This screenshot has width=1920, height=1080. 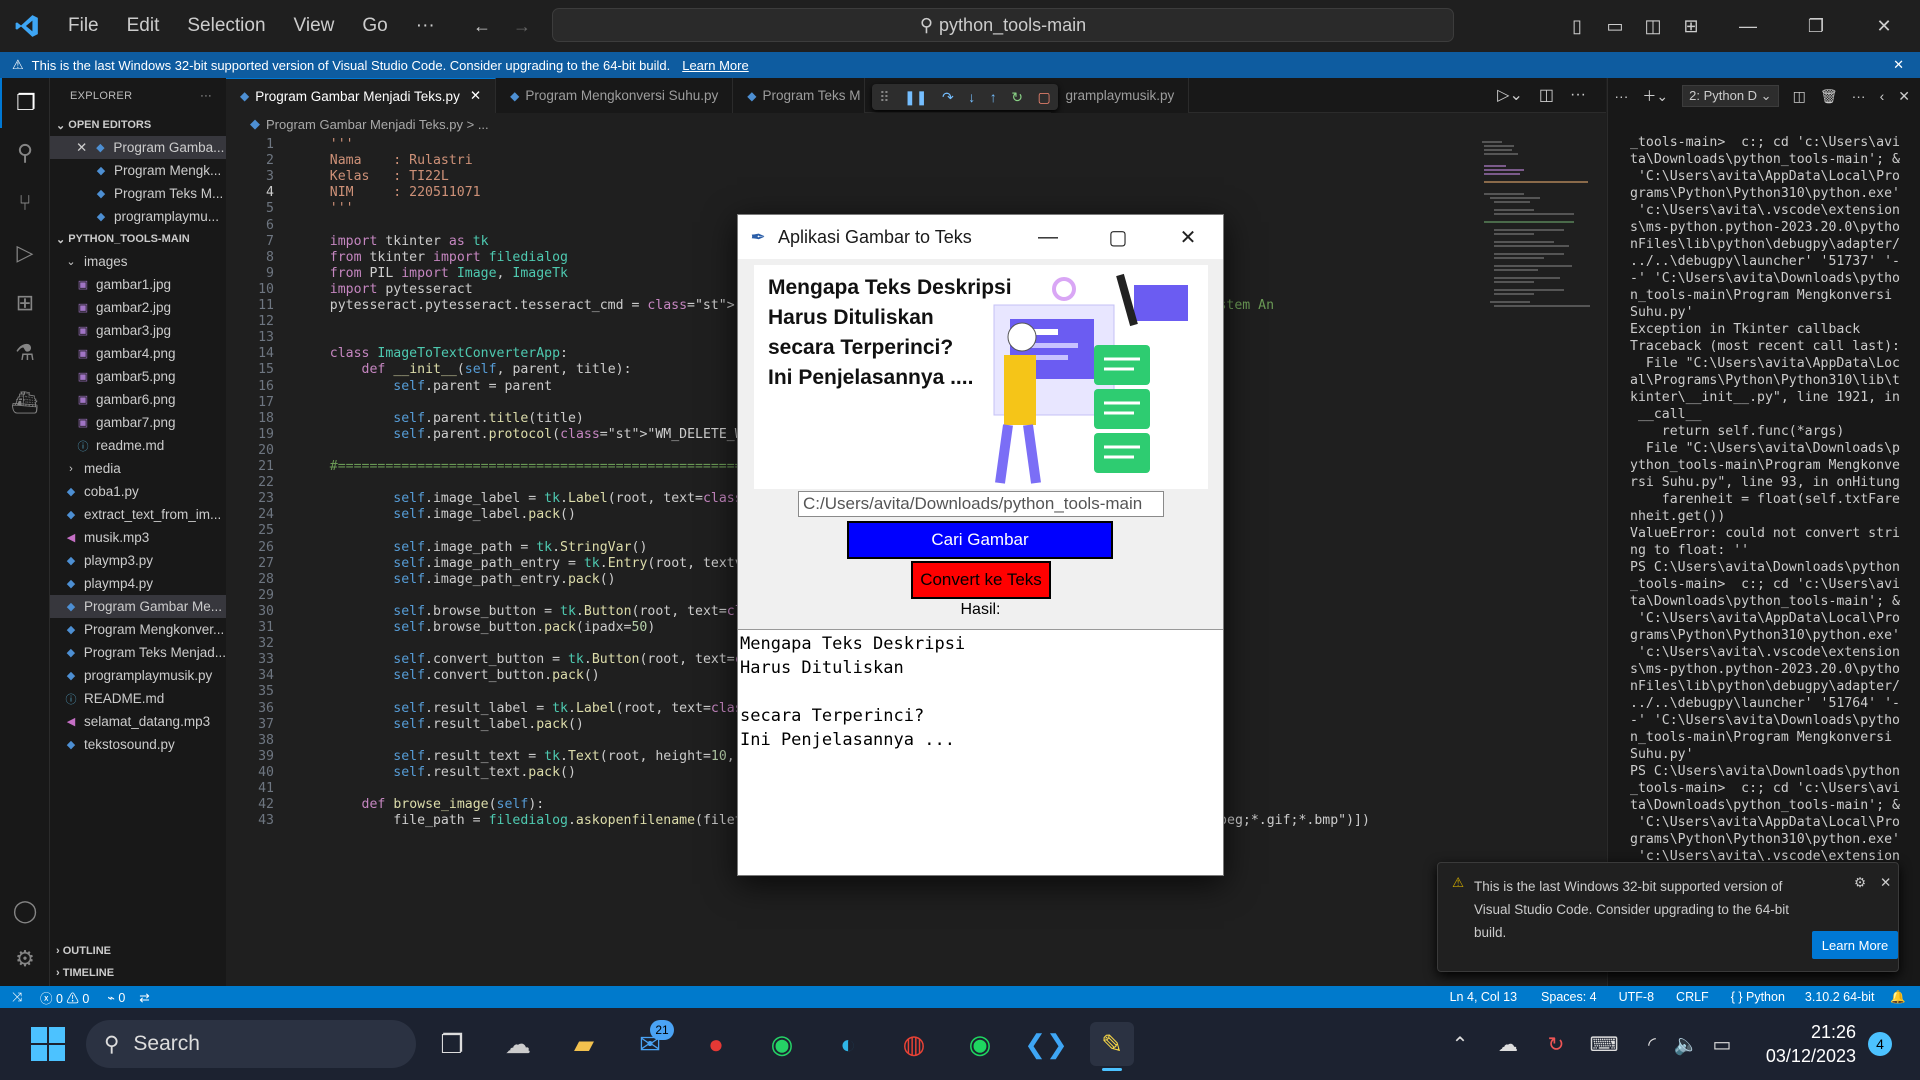 What do you see at coordinates (1003, 25) in the screenshot?
I see `command-center-search: ⚲ python_tools-main` at bounding box center [1003, 25].